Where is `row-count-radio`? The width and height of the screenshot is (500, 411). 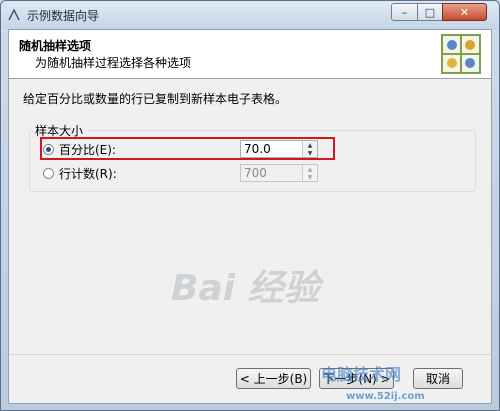 row-count-radio is located at coordinates (48, 173).